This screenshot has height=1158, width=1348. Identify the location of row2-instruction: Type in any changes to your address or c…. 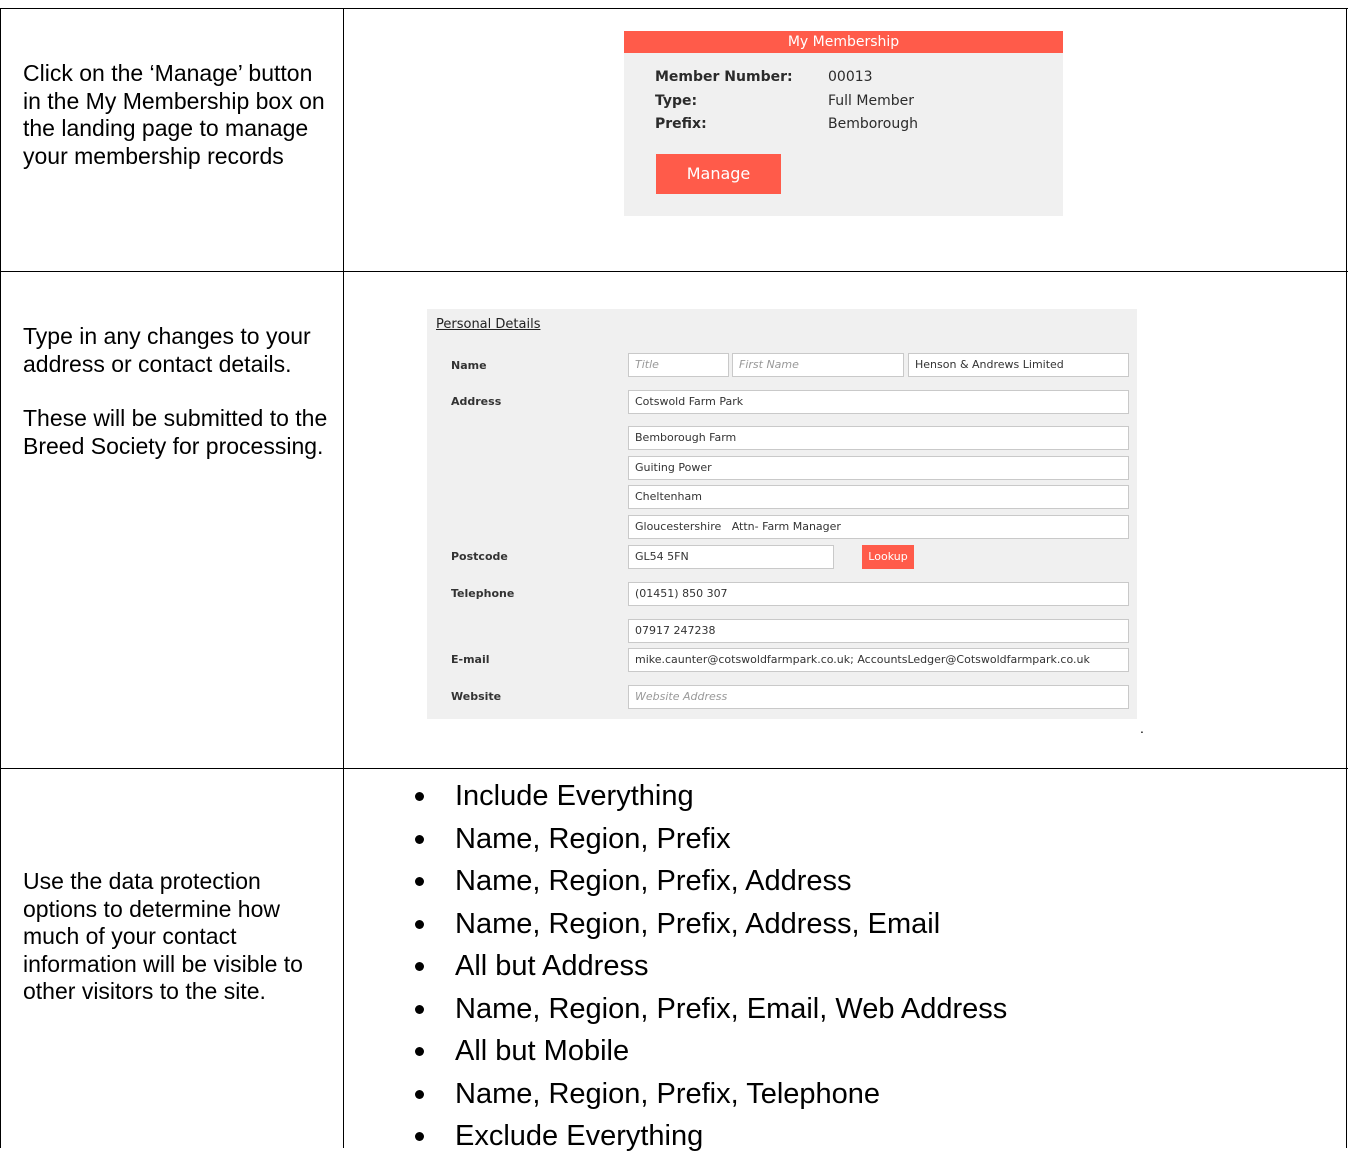
(175, 391).